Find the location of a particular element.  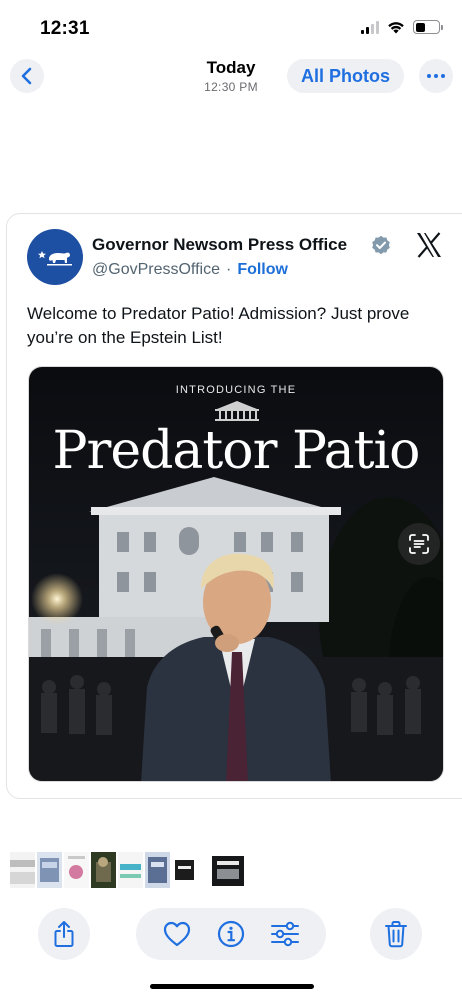

trash-icon is located at coordinates (396, 934).